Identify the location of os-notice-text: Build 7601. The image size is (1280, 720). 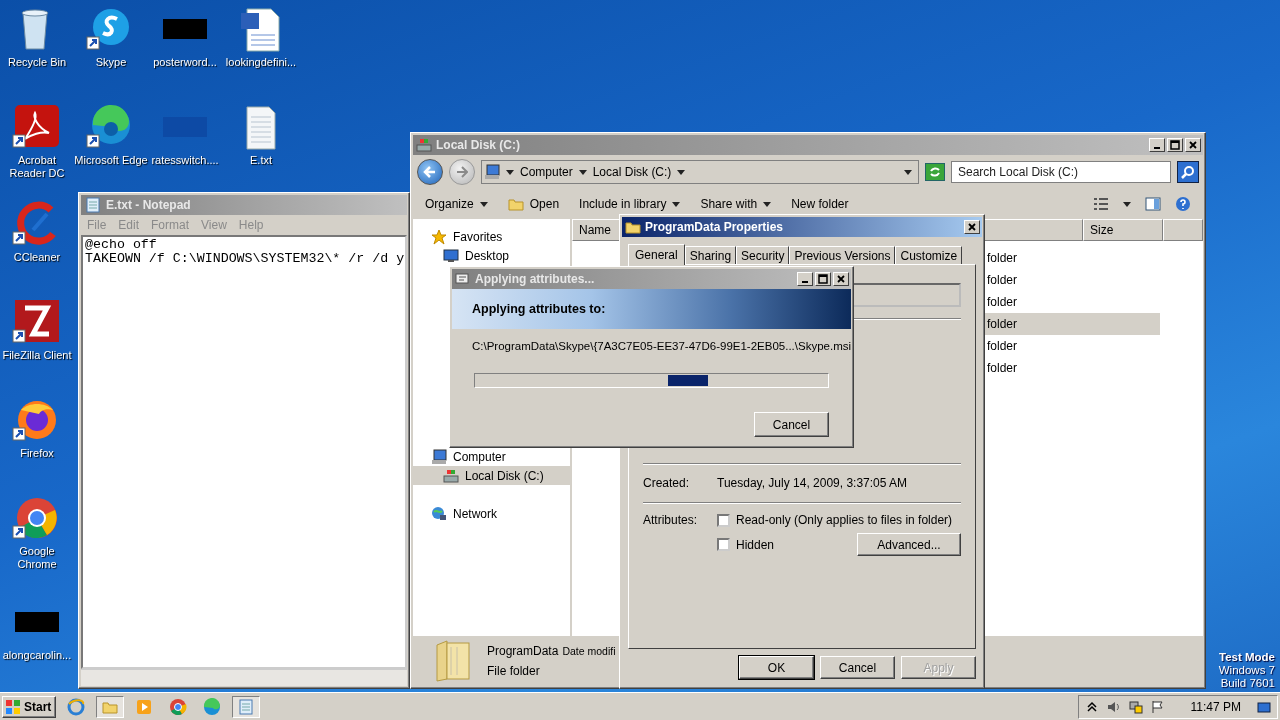
(1247, 683).